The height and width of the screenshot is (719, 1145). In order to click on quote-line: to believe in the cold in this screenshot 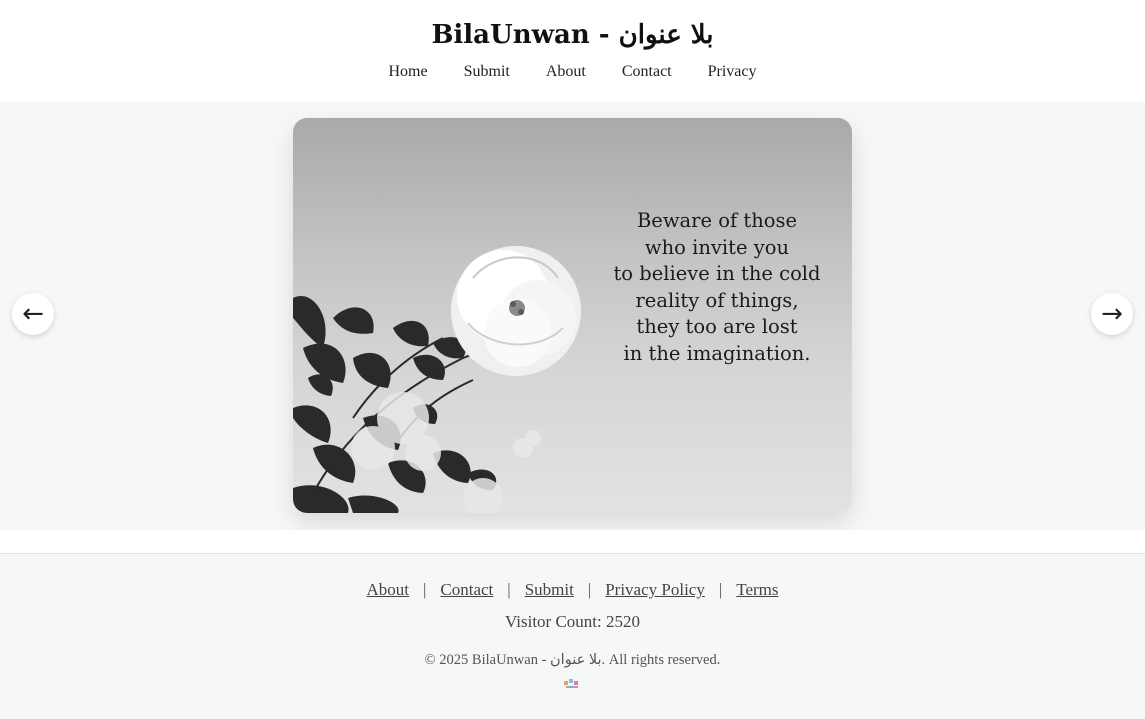, I will do `click(717, 273)`.